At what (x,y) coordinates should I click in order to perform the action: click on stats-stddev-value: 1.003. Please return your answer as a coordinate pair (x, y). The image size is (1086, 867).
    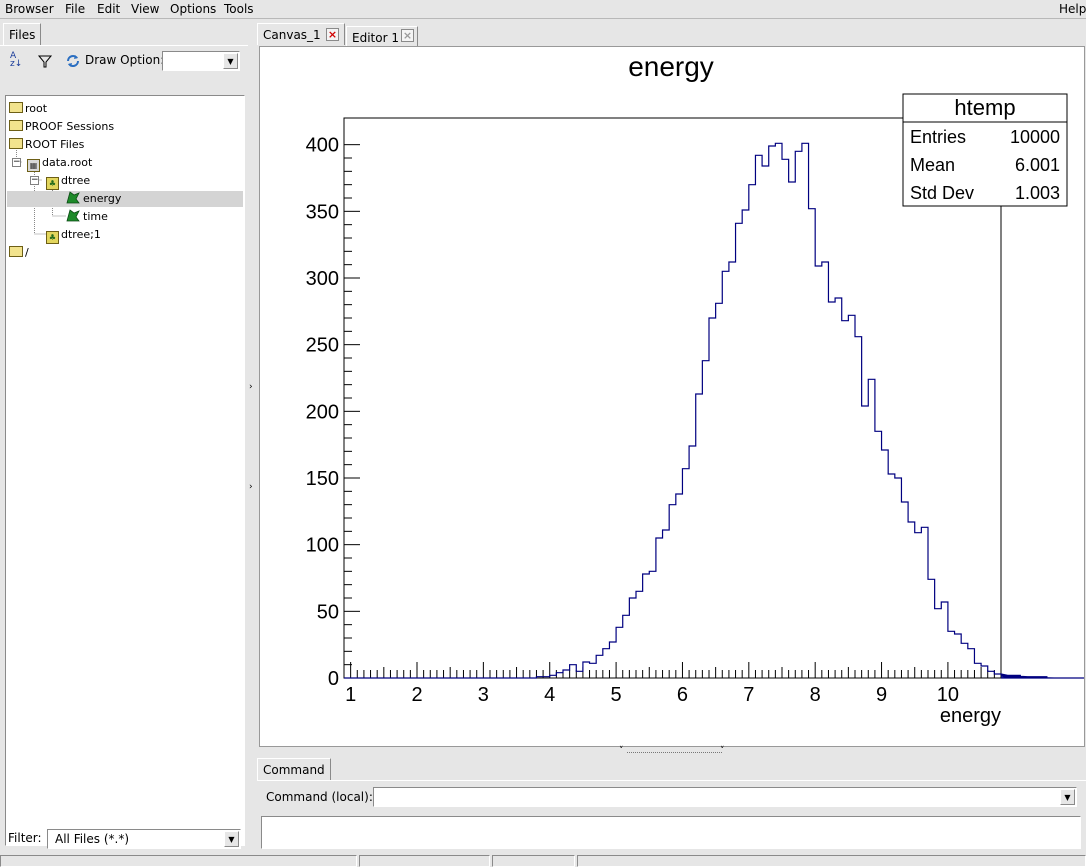
    Looking at the image, I should click on (1037, 193).